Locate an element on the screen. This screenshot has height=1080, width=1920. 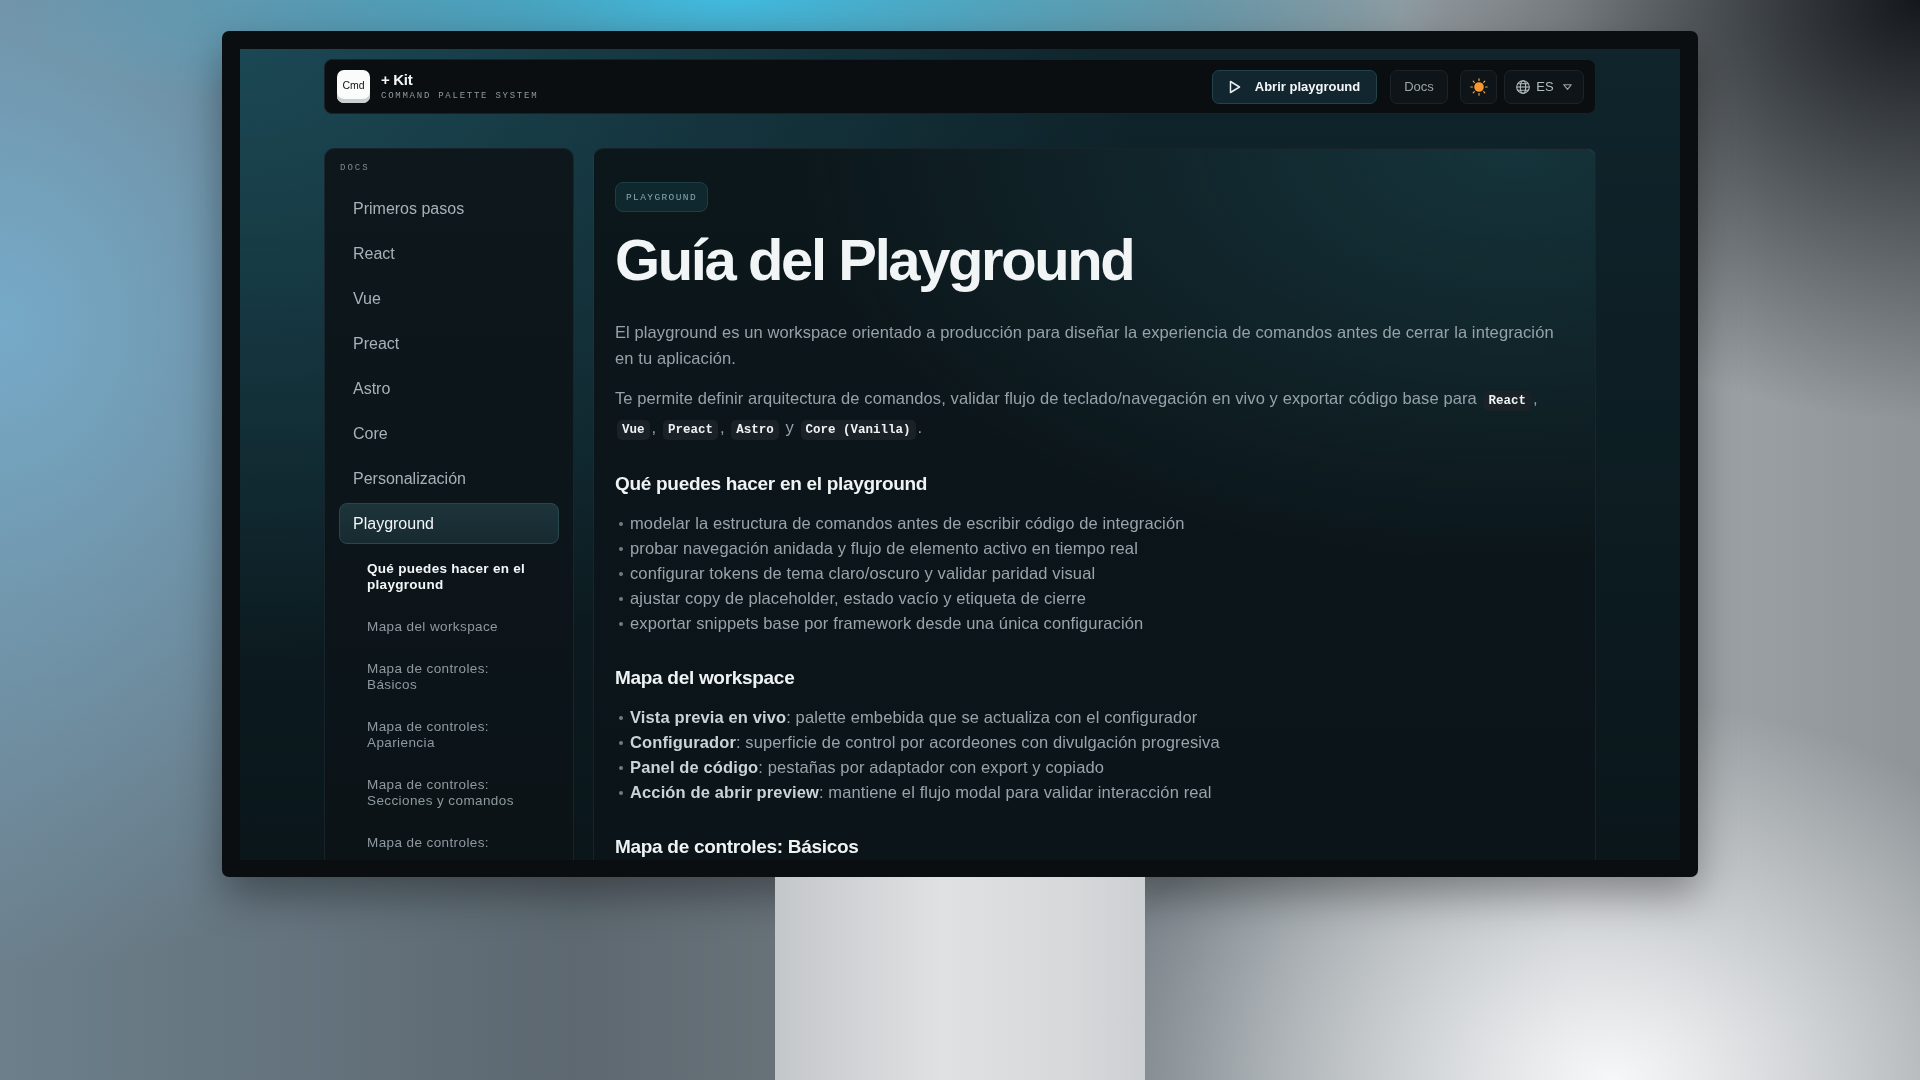
nav-subitem: Mapa de controles: Básicos is located at coordinates (450, 677).